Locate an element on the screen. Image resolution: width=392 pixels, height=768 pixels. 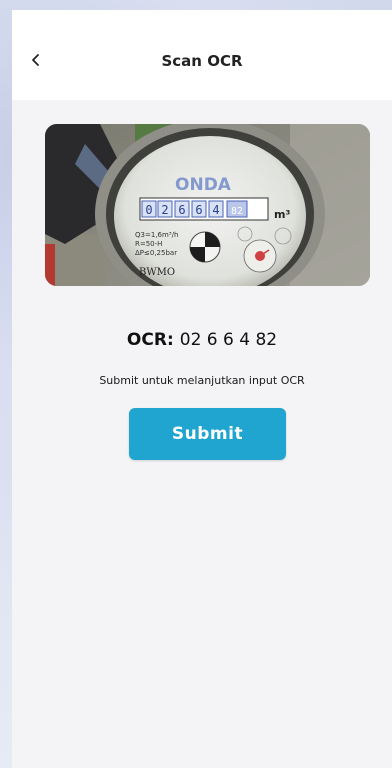
meter-digit: 4 is located at coordinates (215, 210).